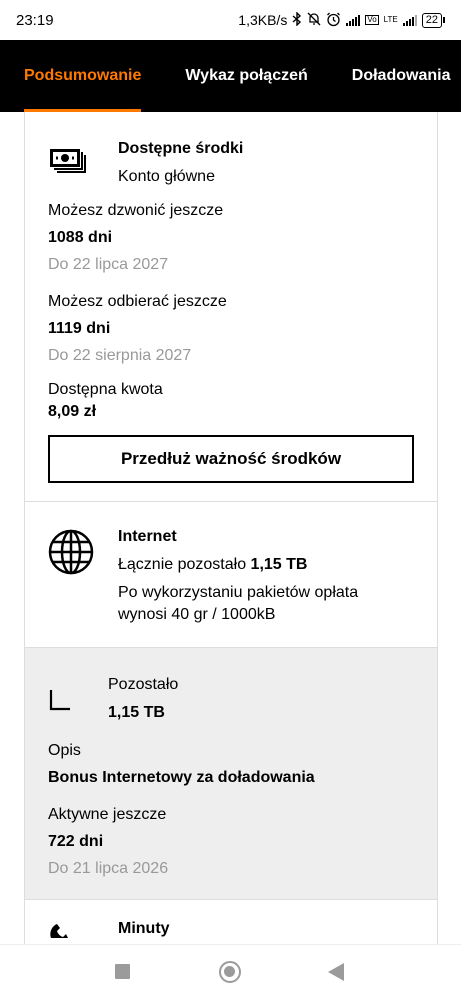 The height and width of the screenshot is (999, 461). I want to click on call-label: Możesz dzwonić jeszcze, so click(136, 210).